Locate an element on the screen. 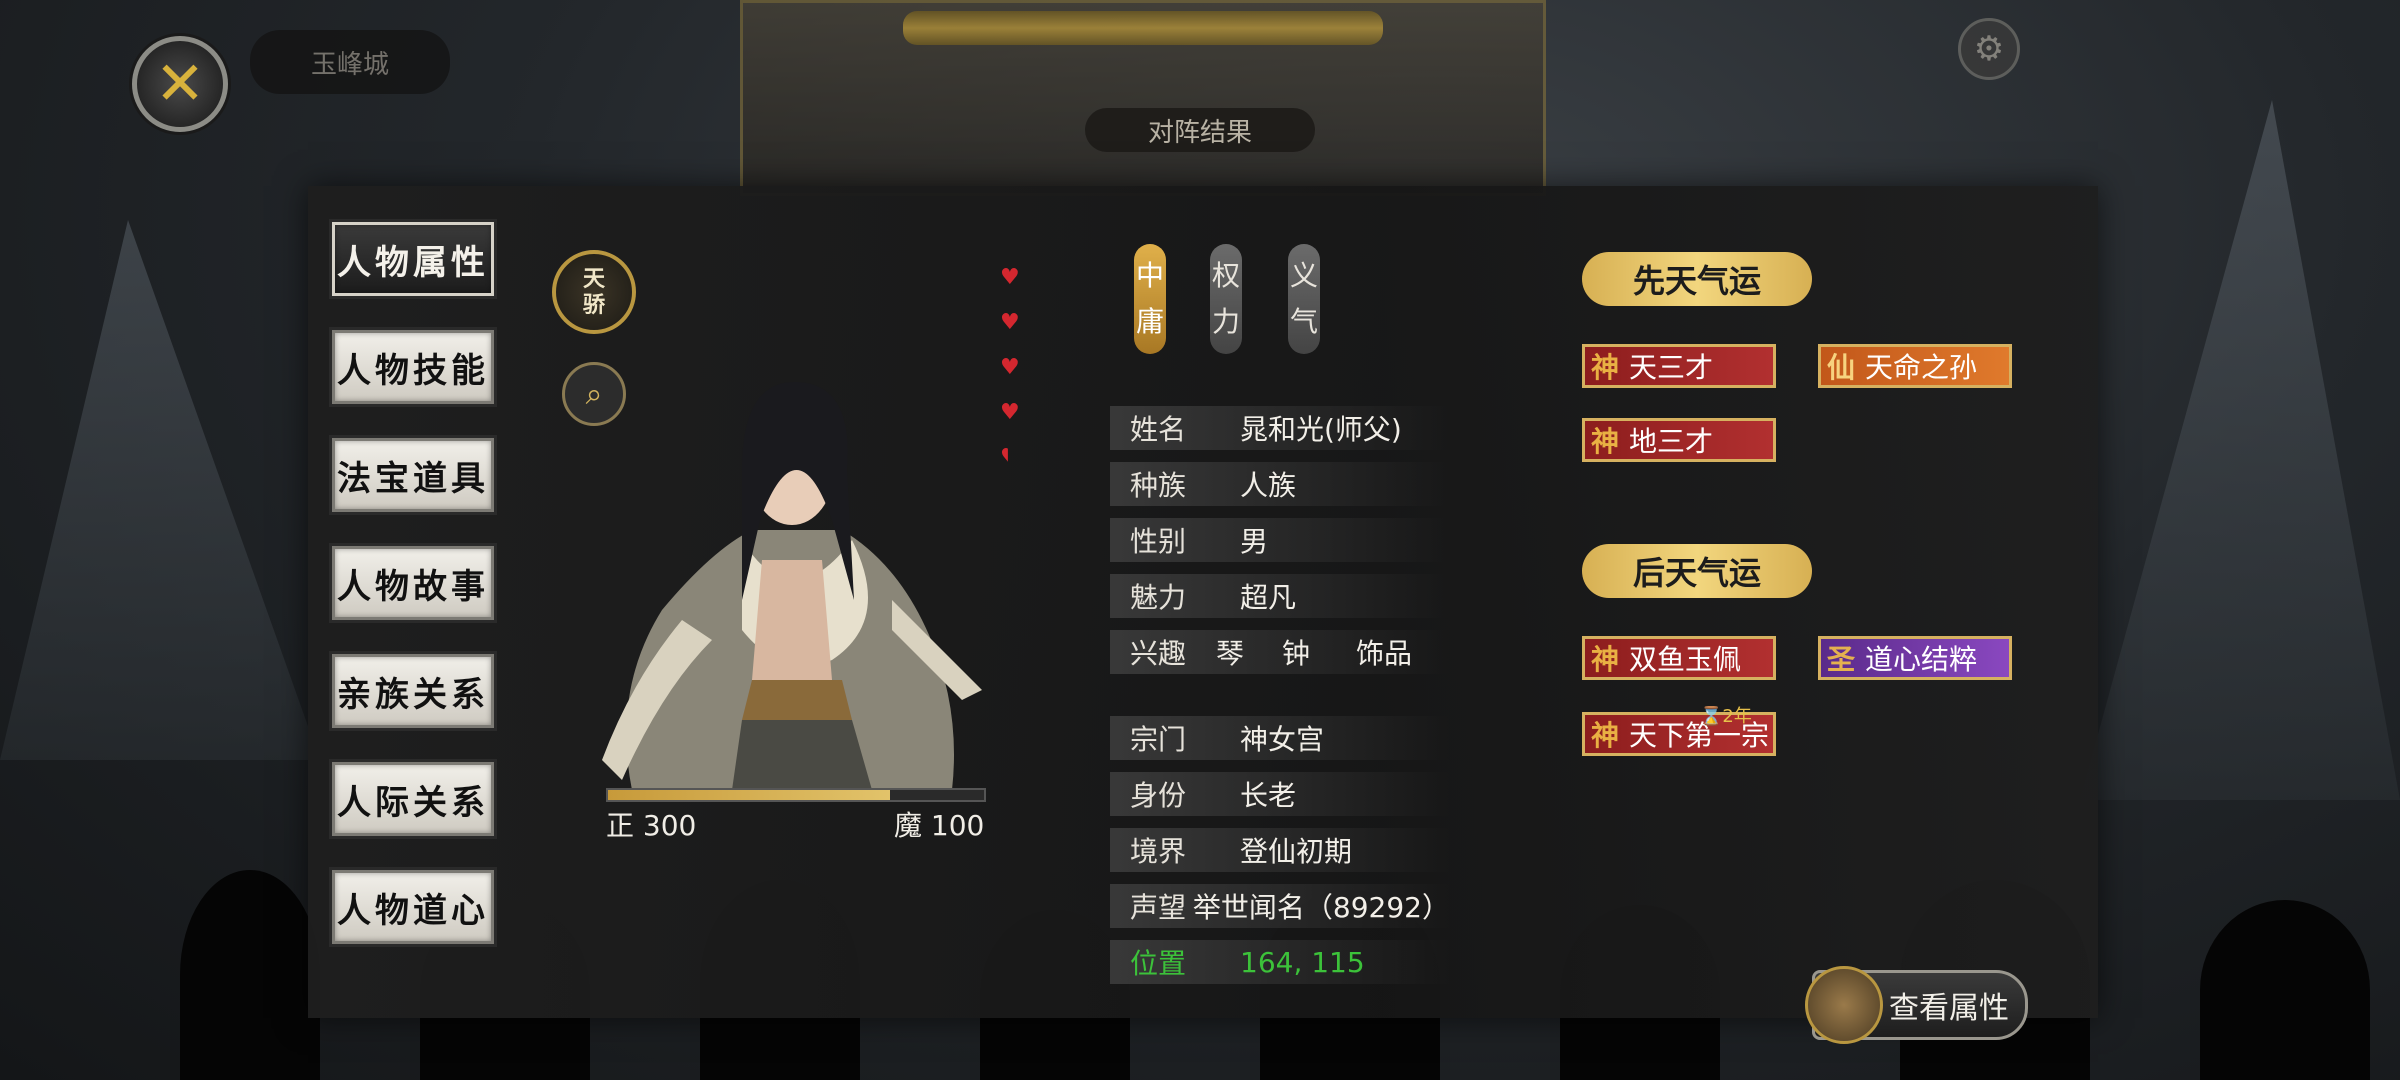  hourglass-icon: ⌛ is located at coordinates (1711, 716).